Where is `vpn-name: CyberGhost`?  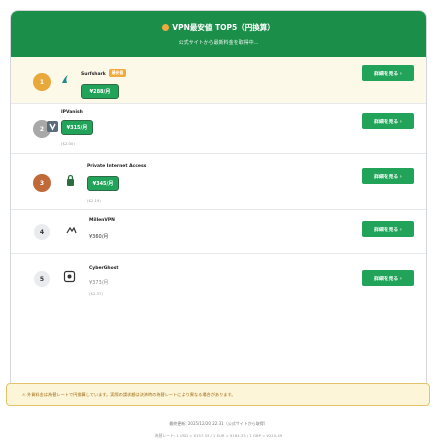
vpn-name: CyberGhost is located at coordinates (104, 268).